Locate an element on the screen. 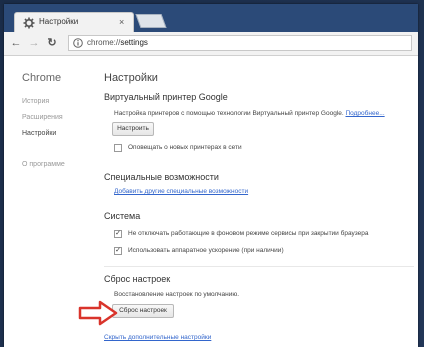 This screenshot has height=347, width=424. info-icon is located at coordinates (78, 43).